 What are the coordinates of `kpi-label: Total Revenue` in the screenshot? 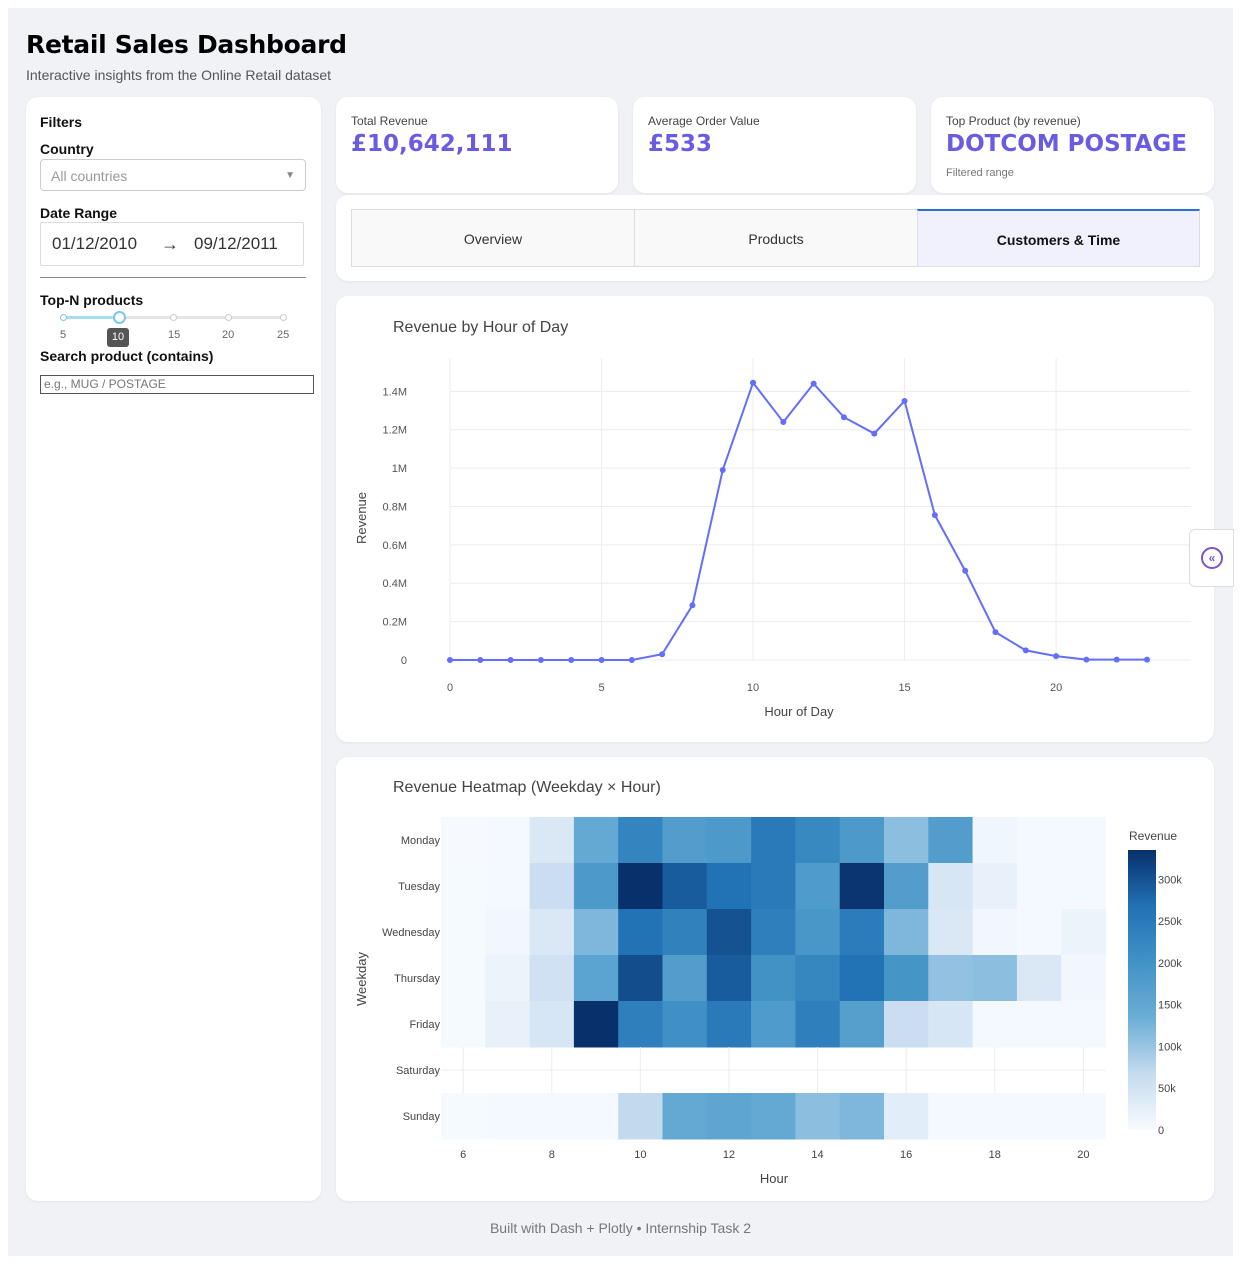 It's located at (389, 121).